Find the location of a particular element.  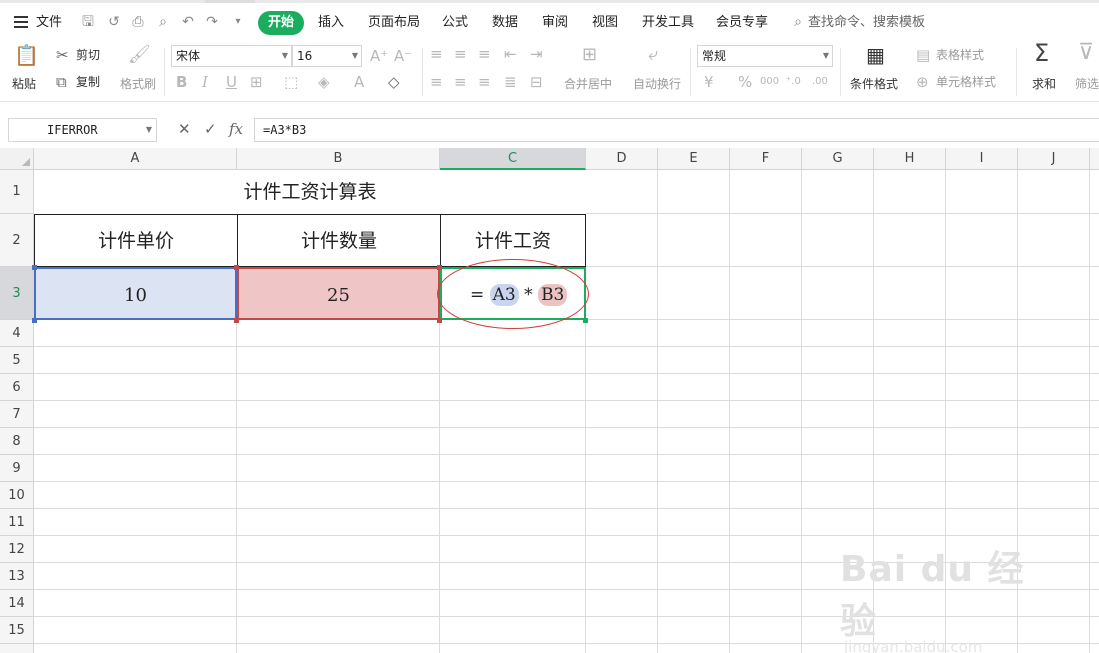

justify-icon: ≣ is located at coordinates (510, 82).